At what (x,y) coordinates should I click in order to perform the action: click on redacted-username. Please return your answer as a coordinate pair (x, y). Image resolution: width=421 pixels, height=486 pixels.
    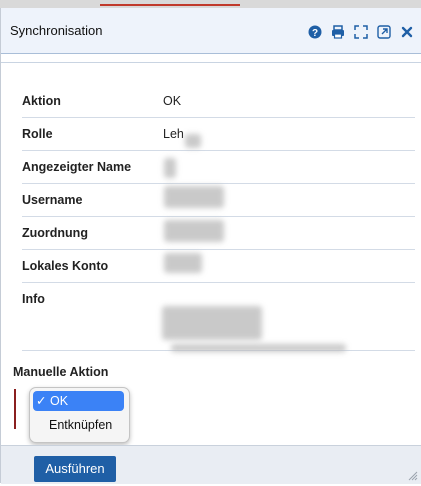
    Looking at the image, I should click on (194, 197).